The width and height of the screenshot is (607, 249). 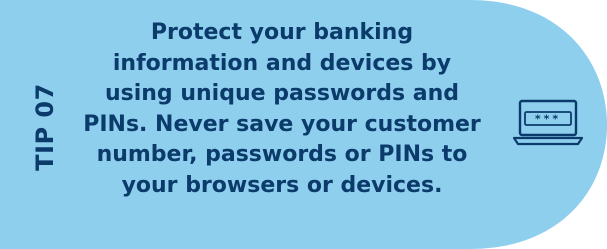 What do you see at coordinates (282, 154) in the screenshot?
I see `tip-message-line: number, passwords or PINs to` at bounding box center [282, 154].